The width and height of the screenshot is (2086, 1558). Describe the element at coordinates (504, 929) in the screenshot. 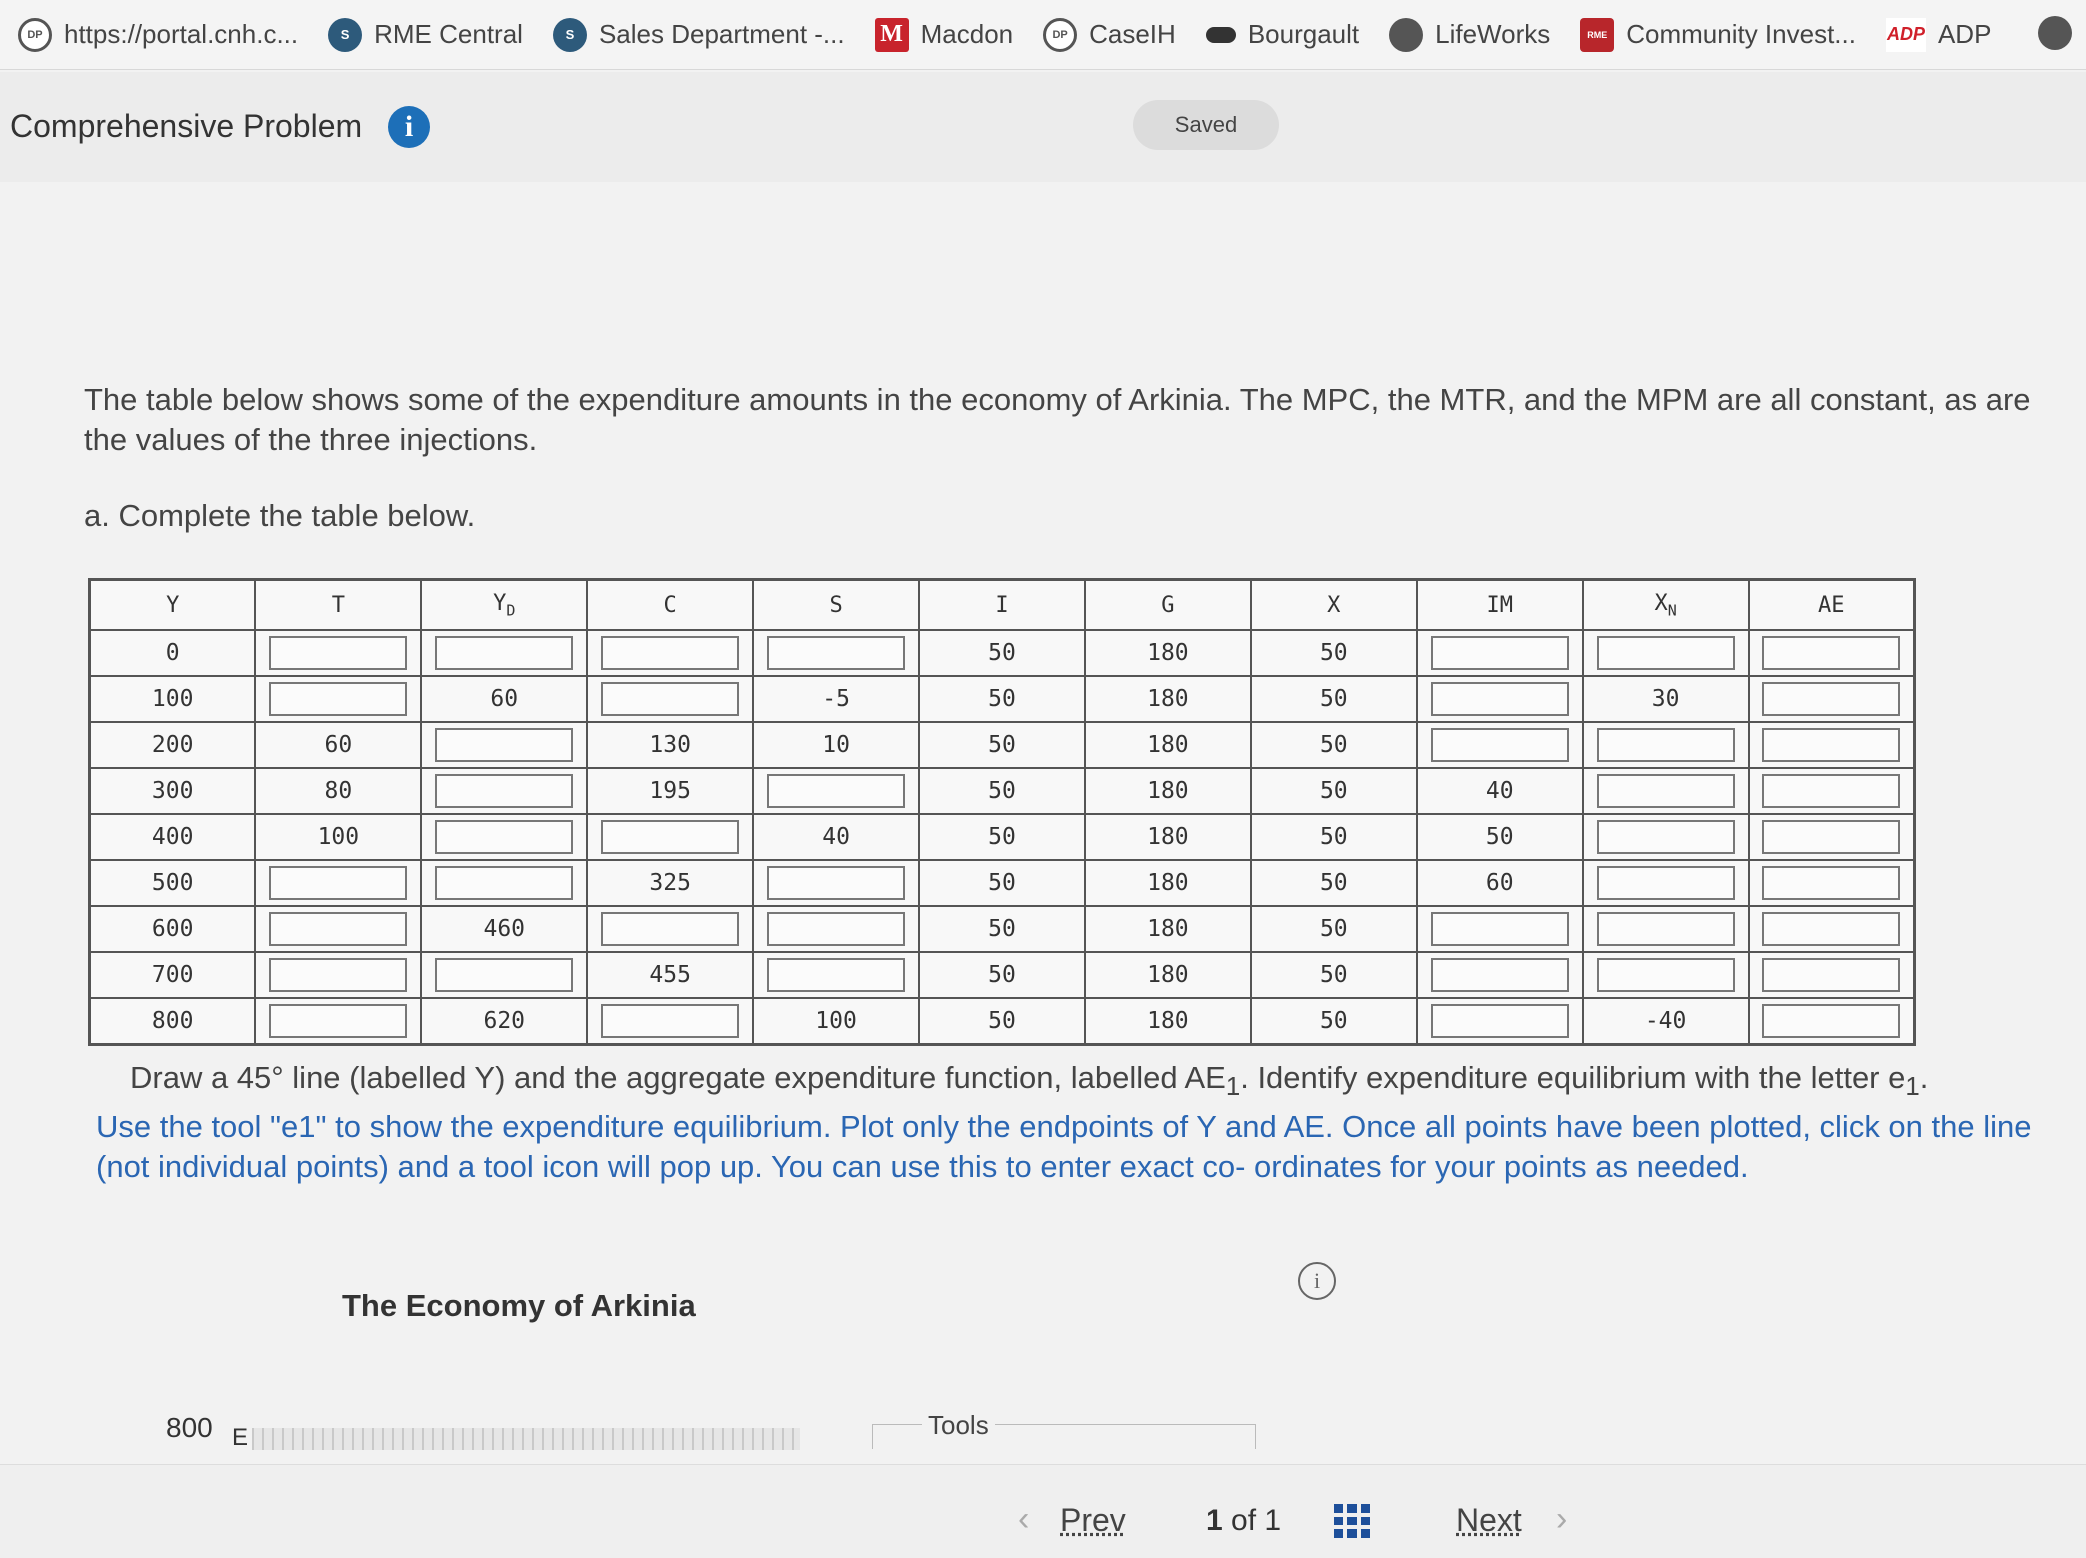

I see `table-cell-yd: 460` at that location.